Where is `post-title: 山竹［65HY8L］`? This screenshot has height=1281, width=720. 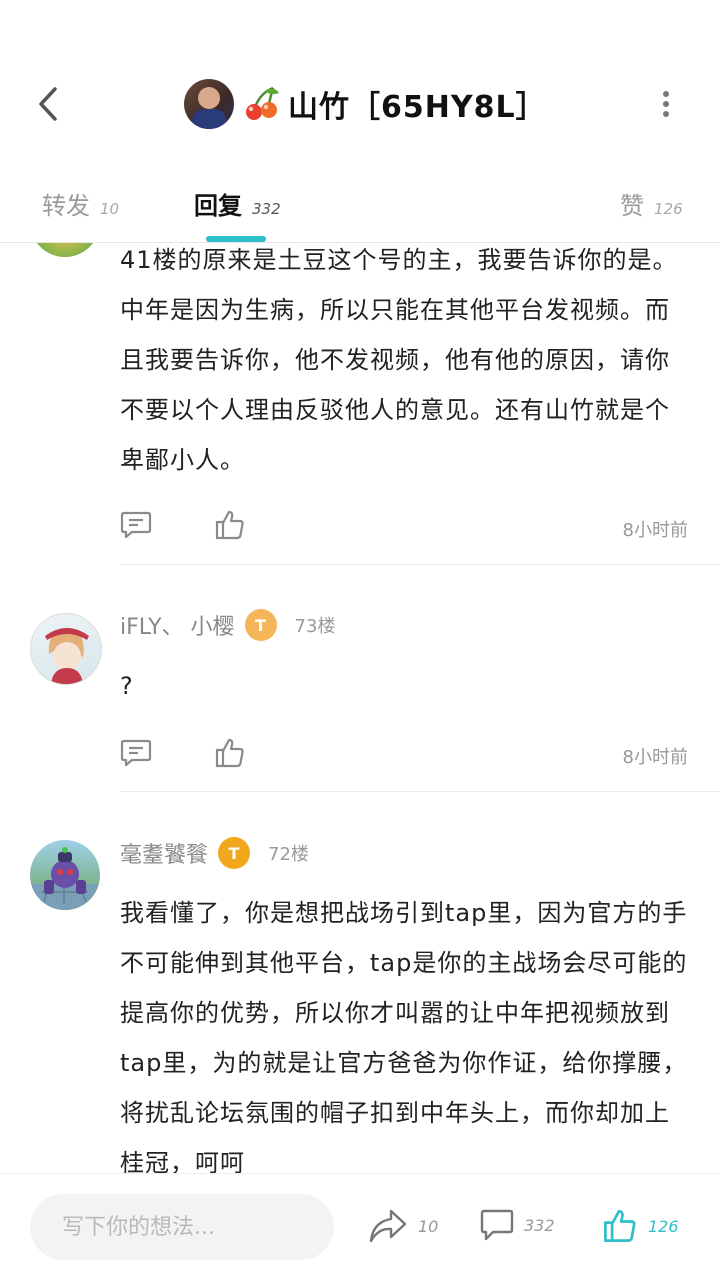
post-title: 山竹［65HY8L］ is located at coordinates (365, 104).